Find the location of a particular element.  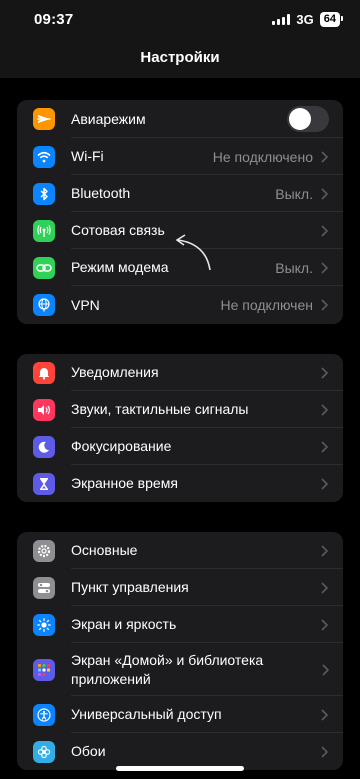

sun-icon is located at coordinates (44, 624).